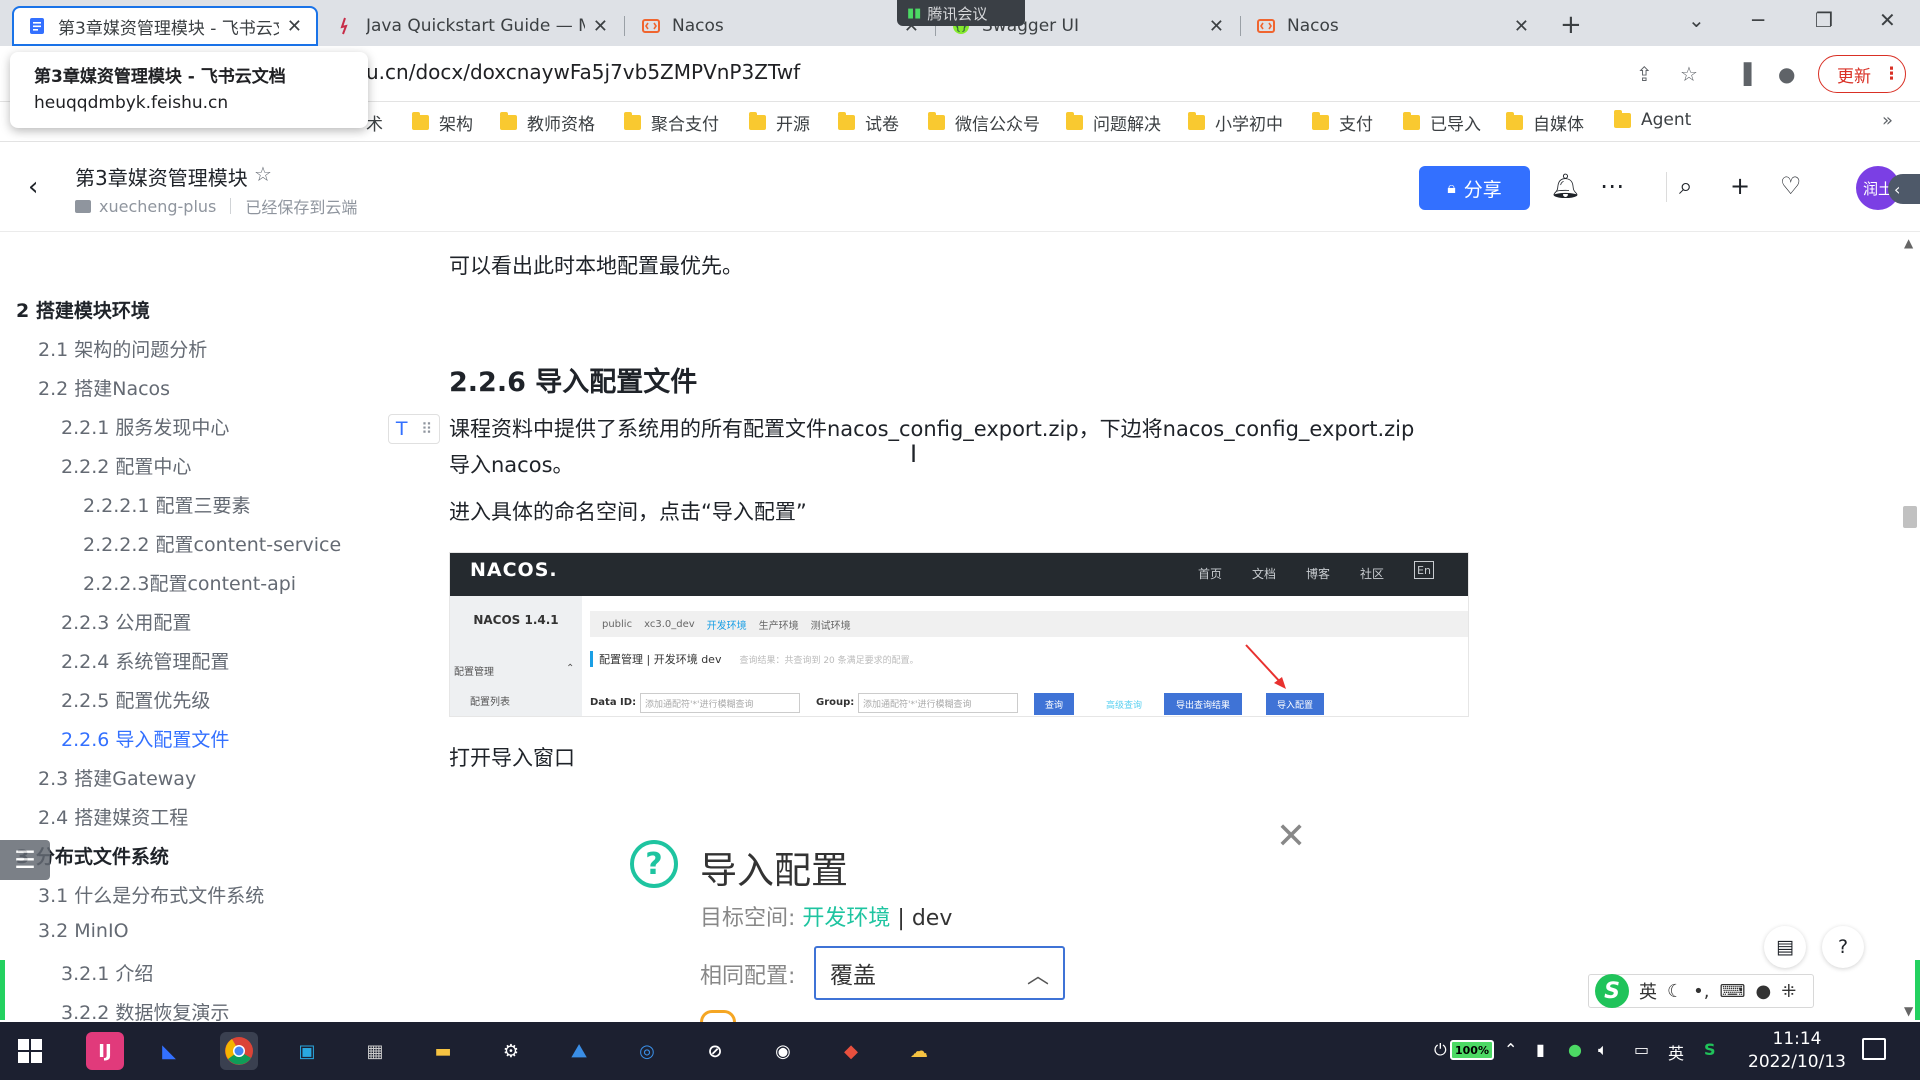  Describe the element at coordinates (414, 429) in the screenshot. I see `block-handle: T ⠿` at that location.